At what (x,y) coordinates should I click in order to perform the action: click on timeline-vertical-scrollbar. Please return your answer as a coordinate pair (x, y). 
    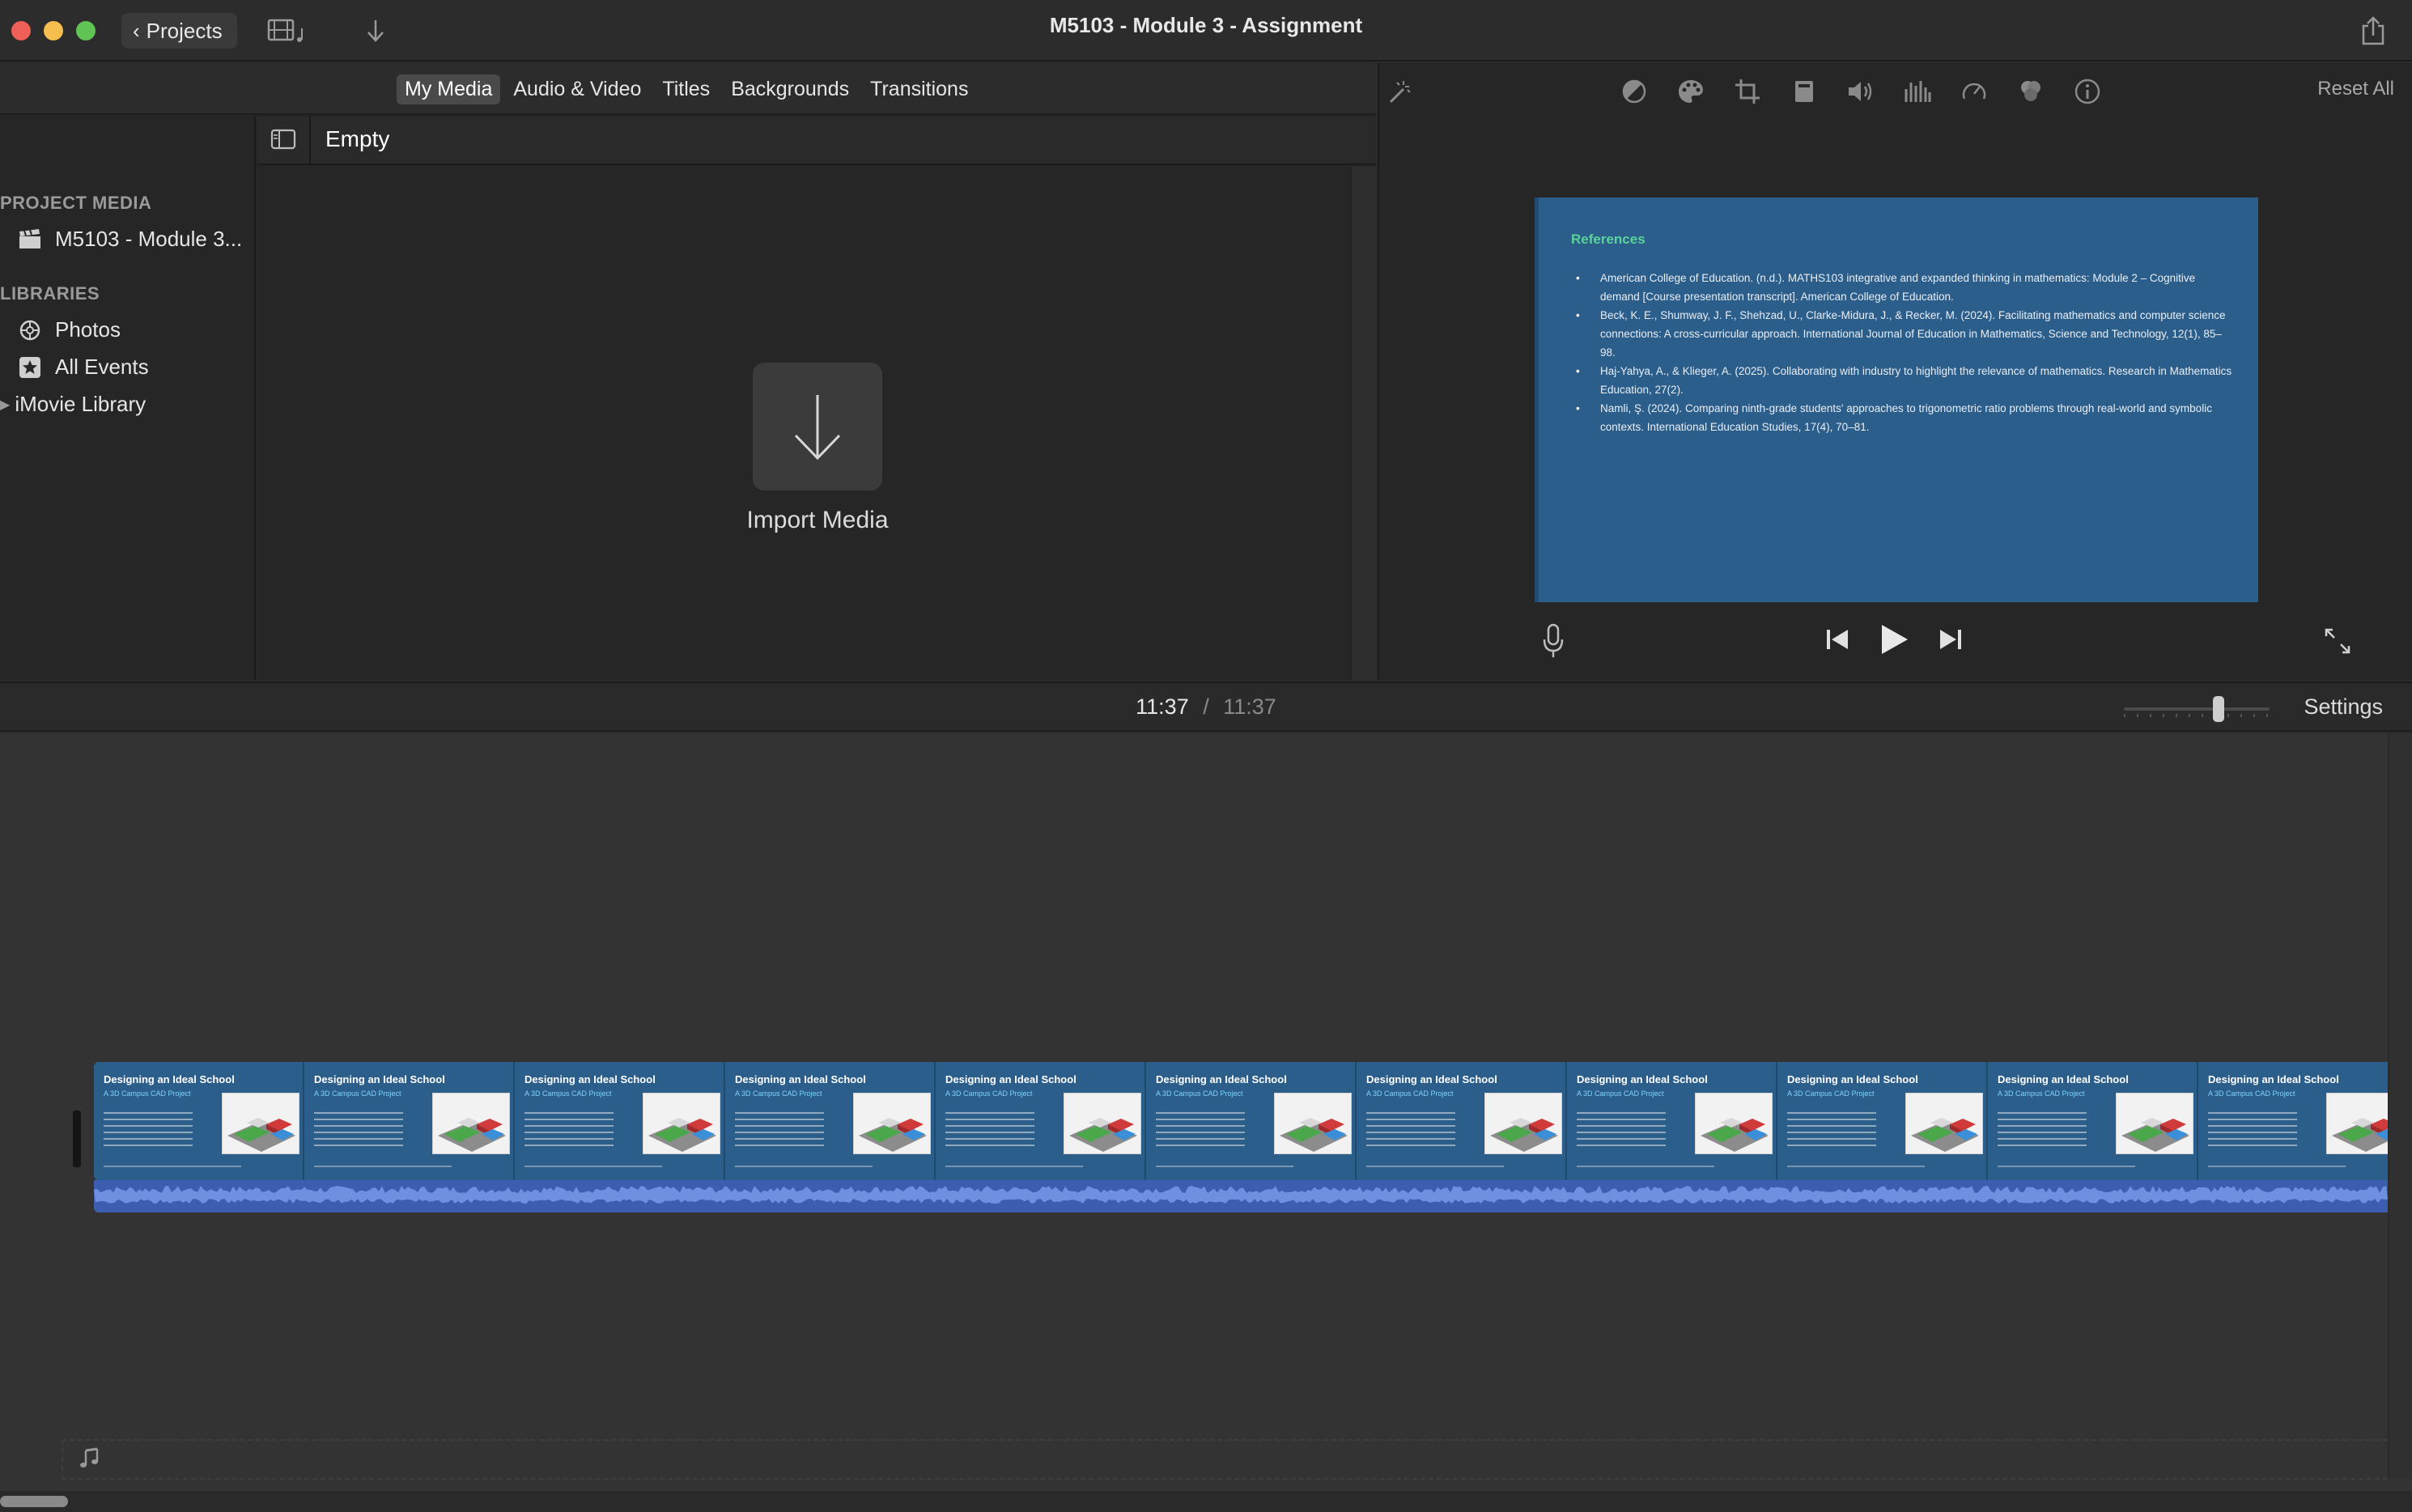
    Looking at the image, I should click on (2400, 1105).